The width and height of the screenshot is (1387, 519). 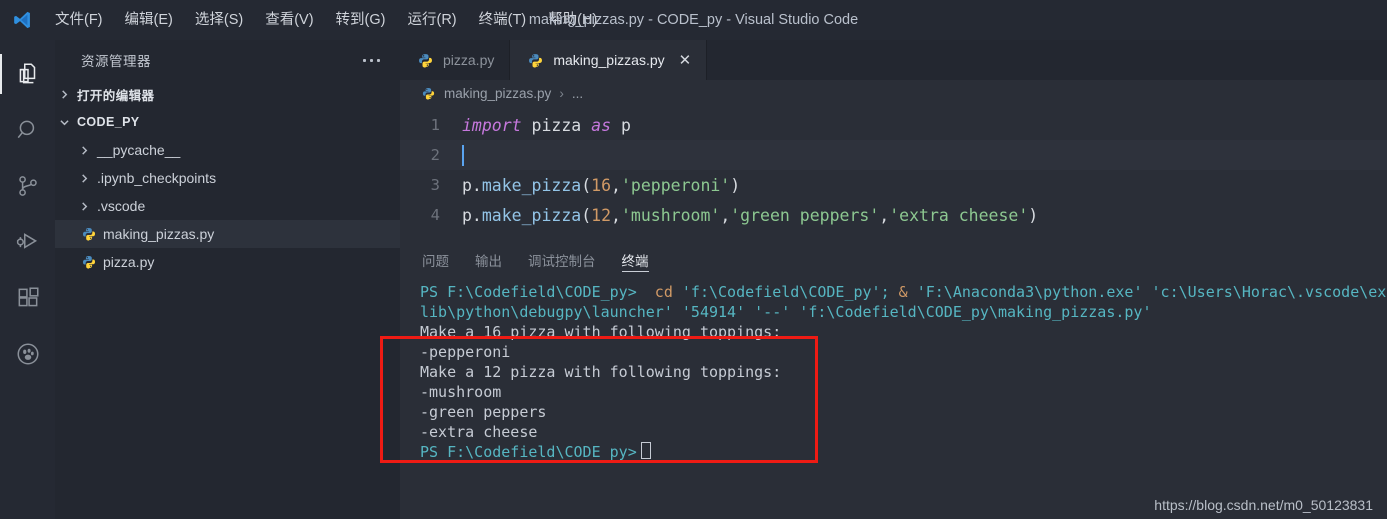 I want to click on code-token: 16, so click(x=601, y=185).